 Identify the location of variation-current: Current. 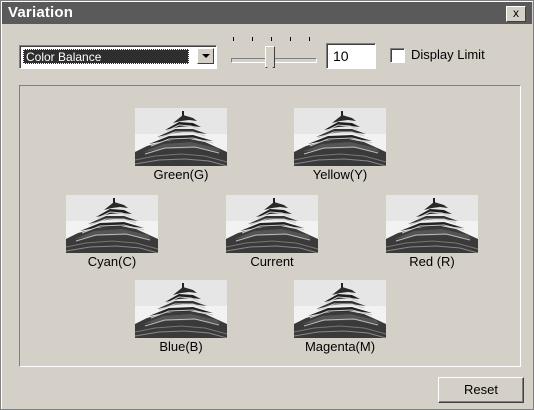
(272, 232).